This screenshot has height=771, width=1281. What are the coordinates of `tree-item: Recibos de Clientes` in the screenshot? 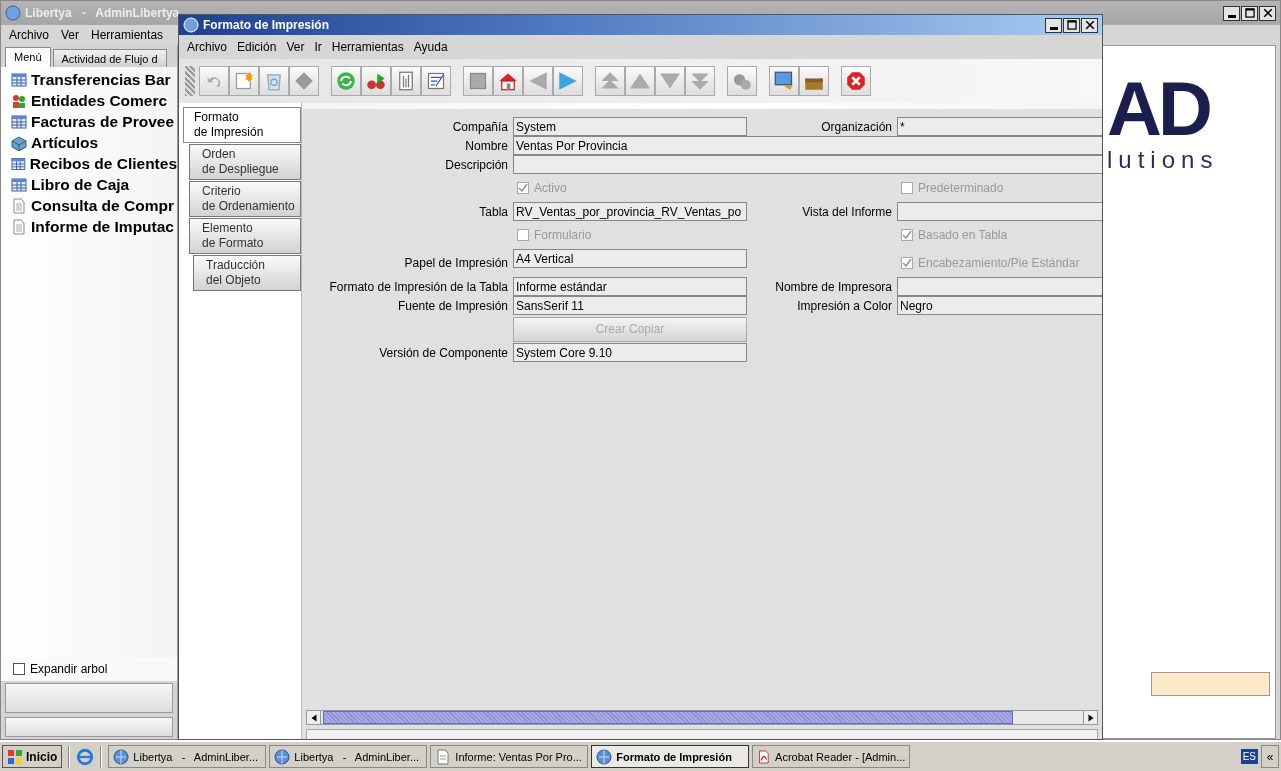 It's located at (103, 163).